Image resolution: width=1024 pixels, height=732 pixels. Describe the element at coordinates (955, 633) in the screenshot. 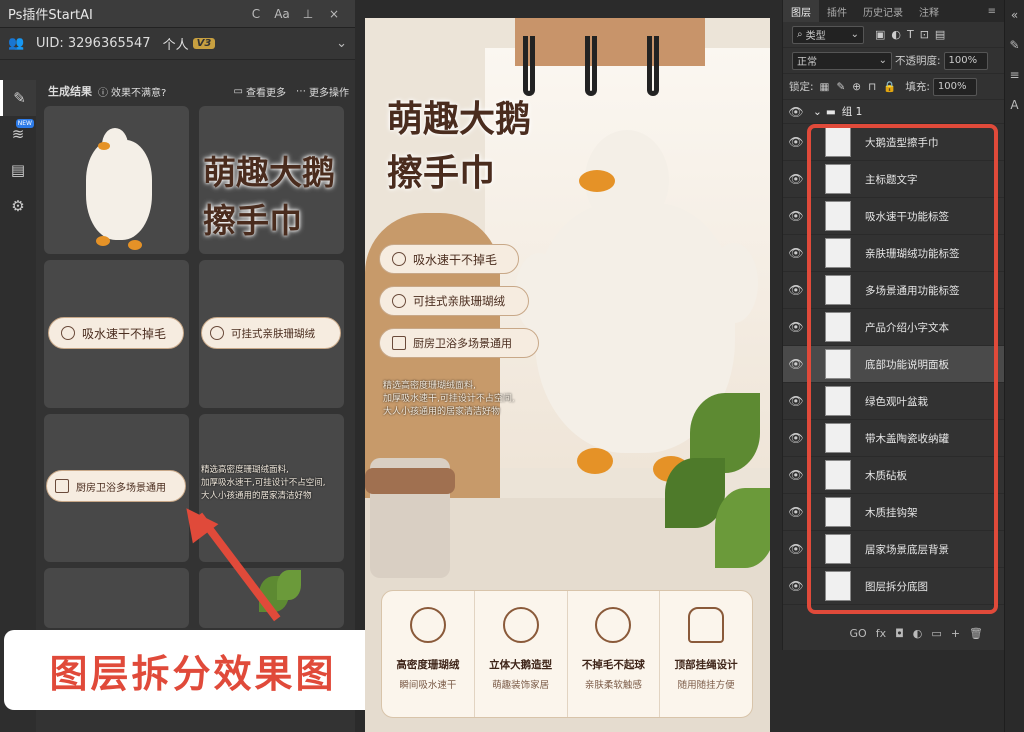

I see `new-layer-icon: +` at that location.